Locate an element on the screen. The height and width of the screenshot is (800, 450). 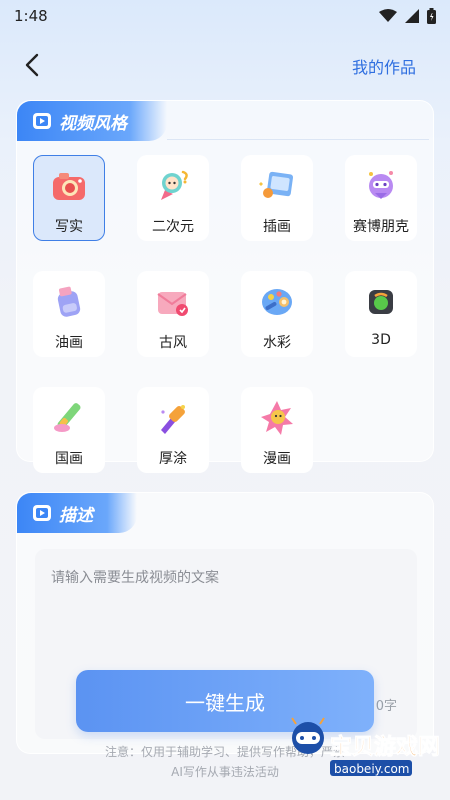
style-option-comic: 漫画 is located at coordinates (277, 430).